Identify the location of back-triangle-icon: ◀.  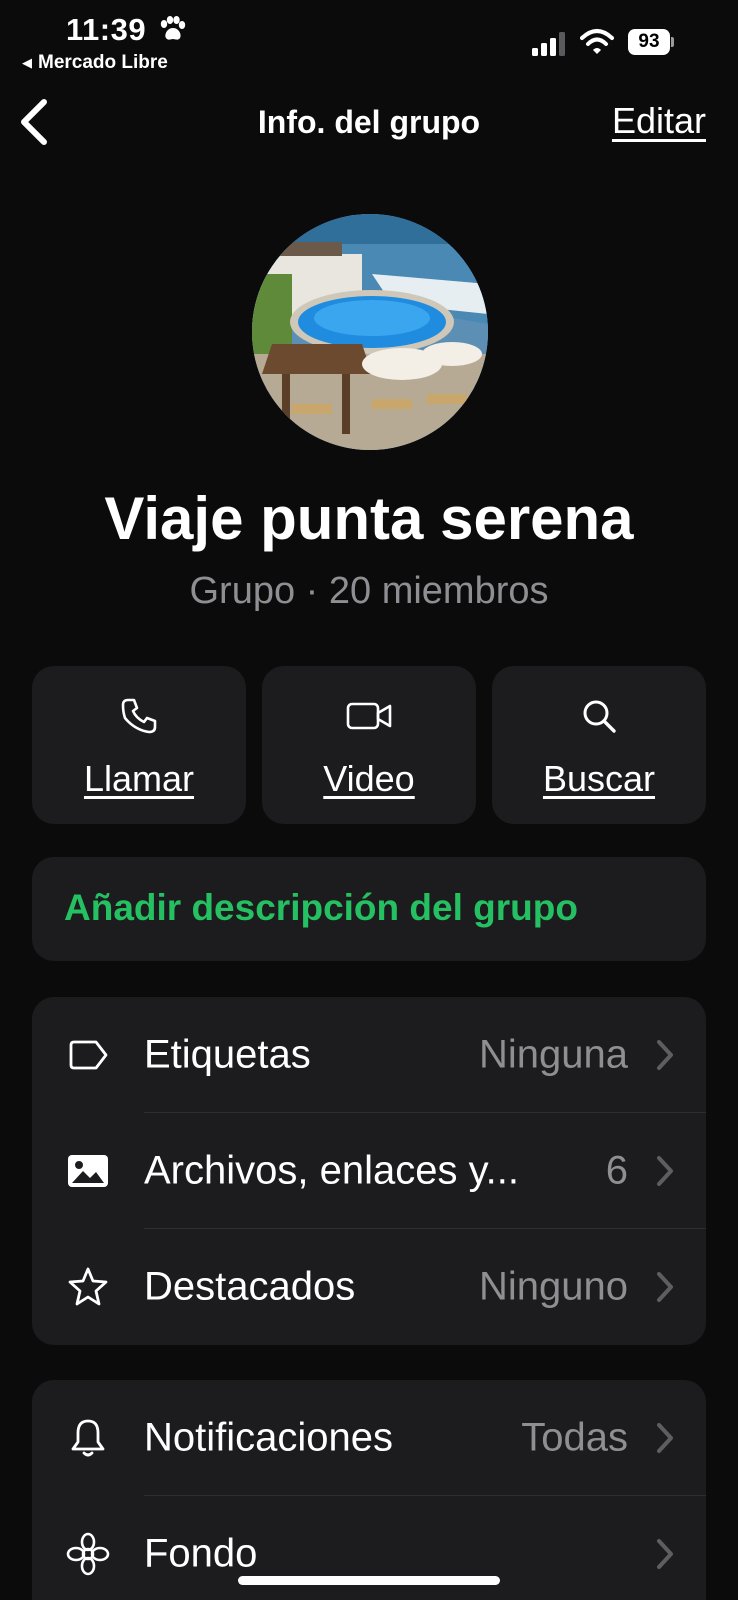
(27, 62).